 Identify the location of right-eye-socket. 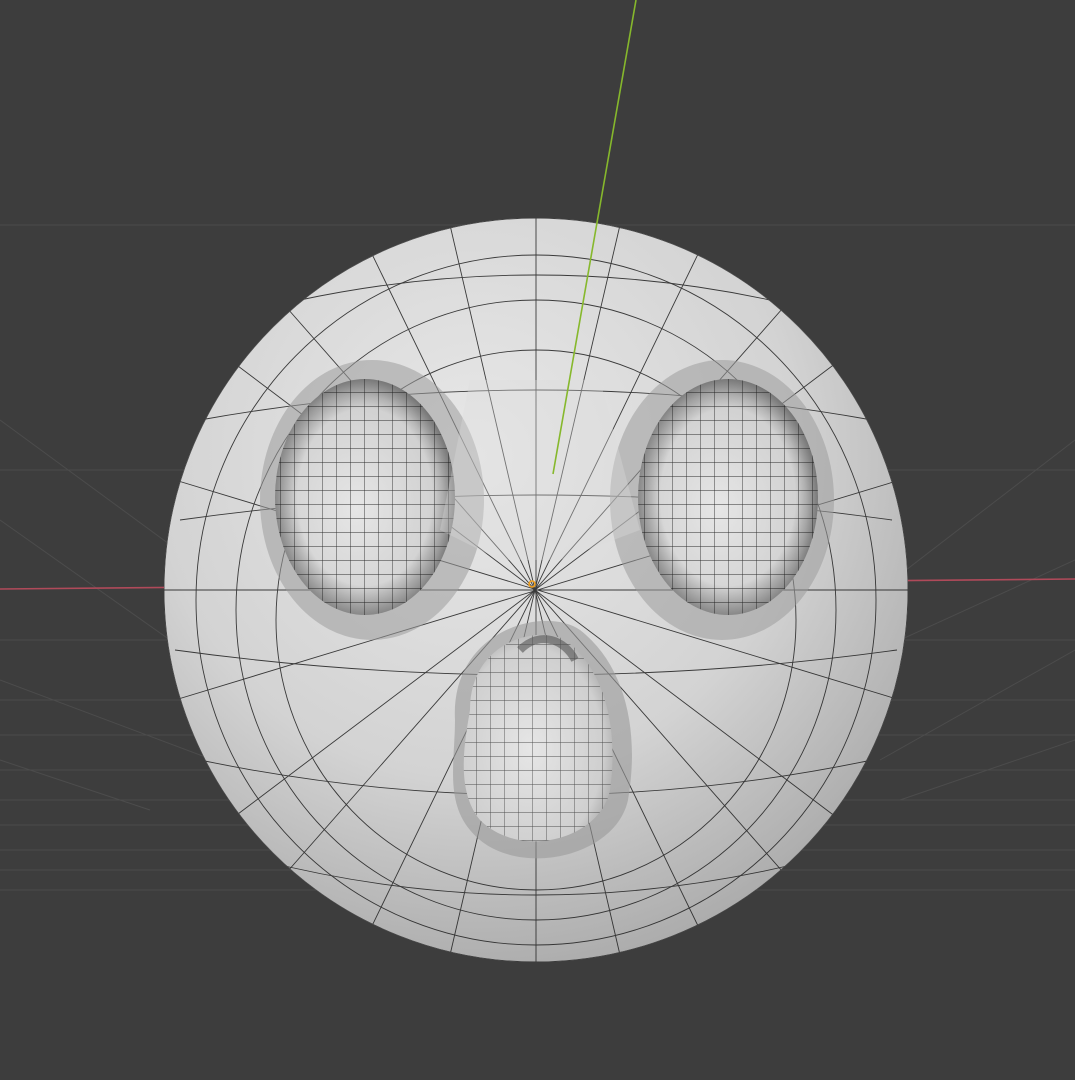
(722, 500).